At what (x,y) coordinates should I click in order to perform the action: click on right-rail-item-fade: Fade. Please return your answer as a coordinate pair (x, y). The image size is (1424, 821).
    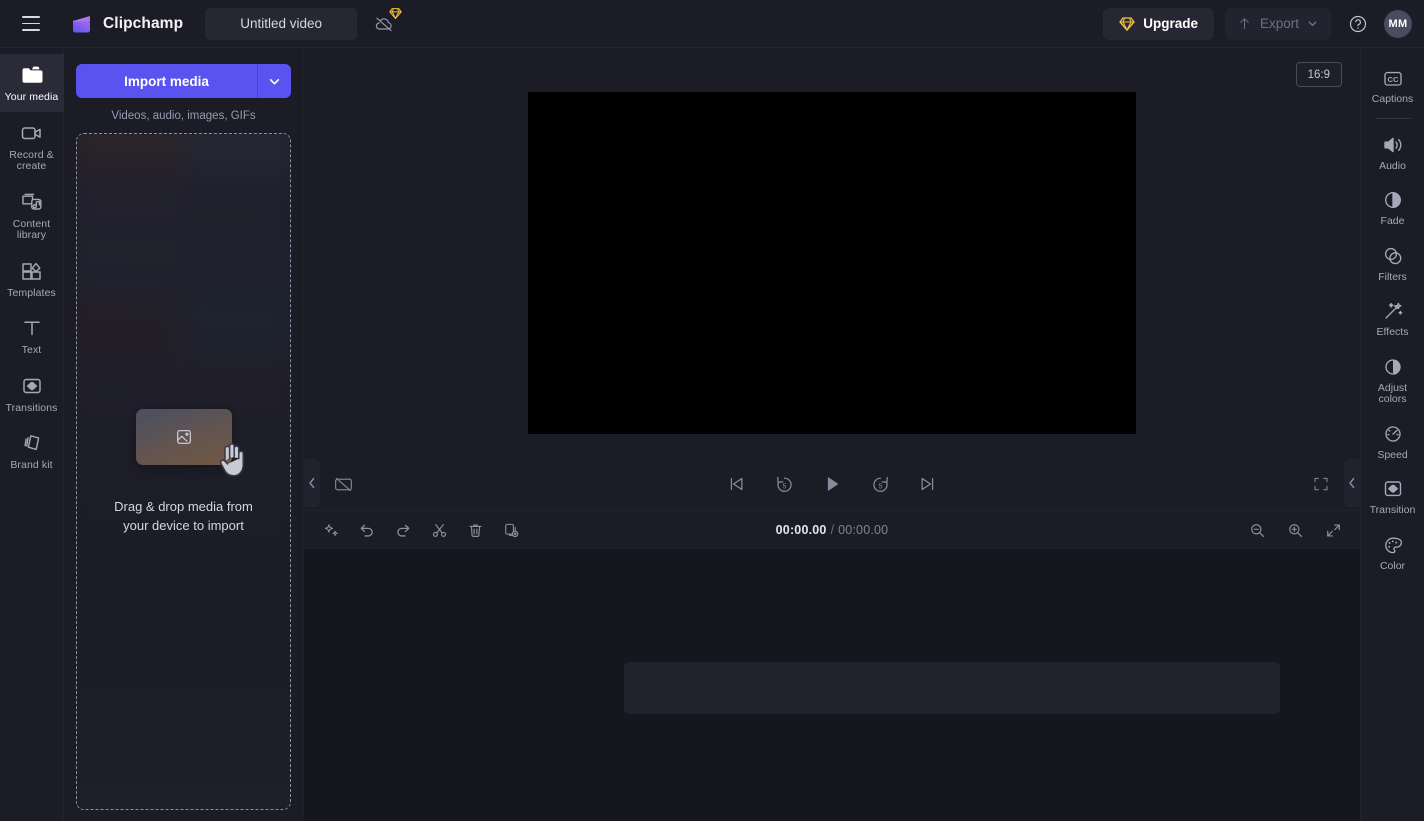
    Looking at the image, I should click on (1392, 208).